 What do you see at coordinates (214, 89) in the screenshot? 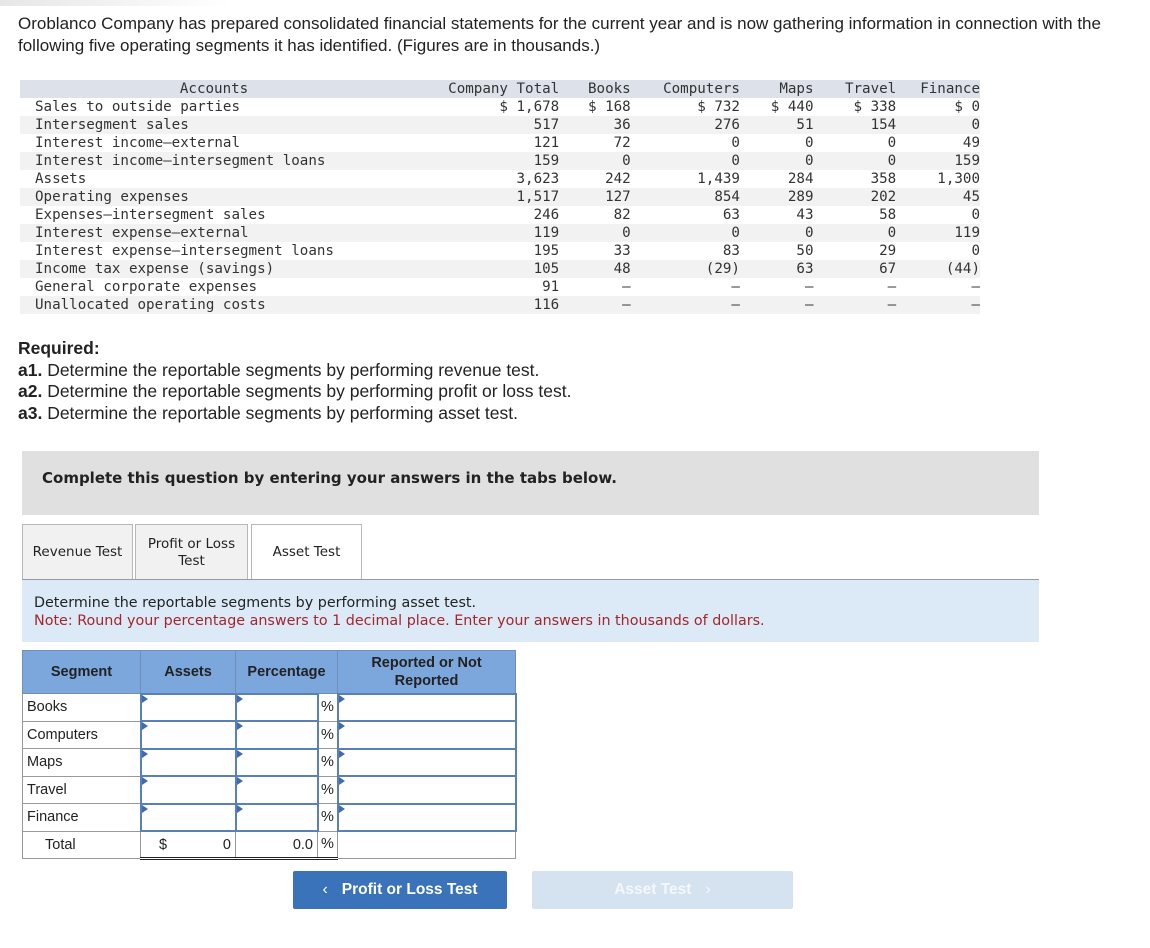
I see `header-accounts: Accounts` at bounding box center [214, 89].